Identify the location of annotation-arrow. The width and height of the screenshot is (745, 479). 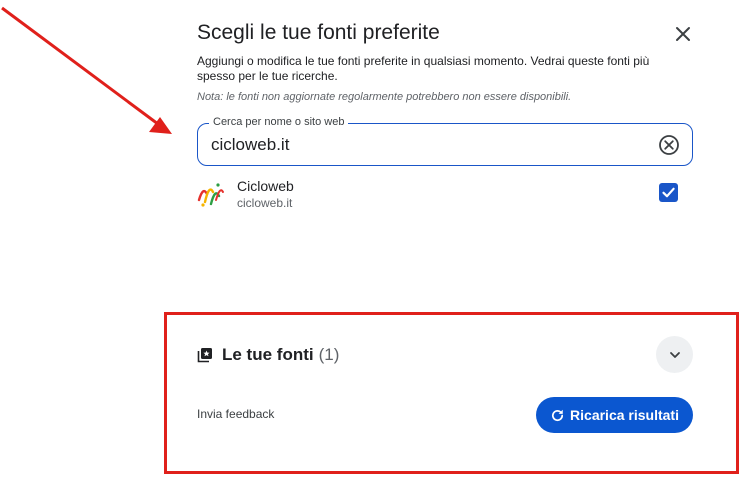
(86, 70).